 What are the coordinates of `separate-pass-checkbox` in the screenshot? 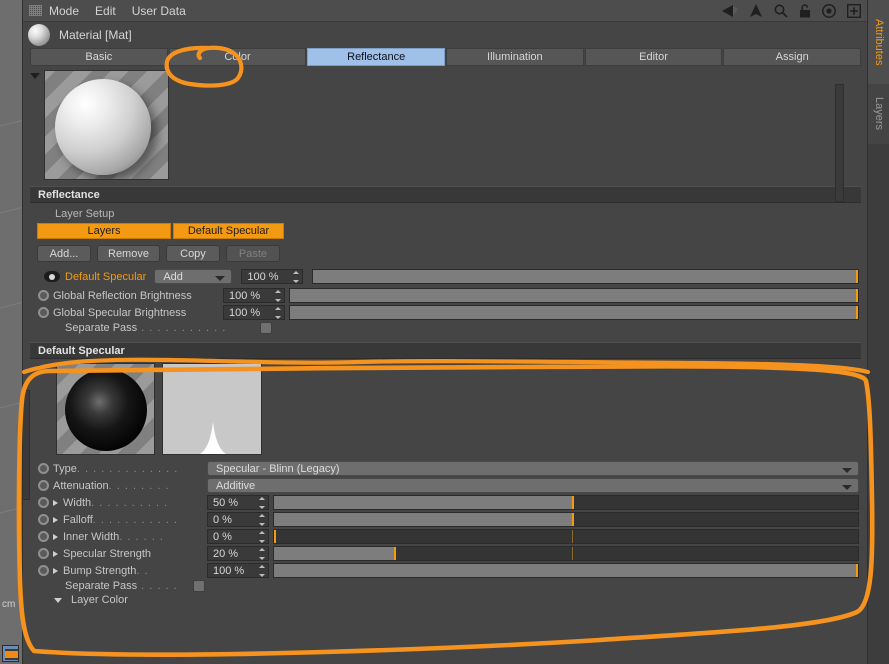 It's located at (266, 328).